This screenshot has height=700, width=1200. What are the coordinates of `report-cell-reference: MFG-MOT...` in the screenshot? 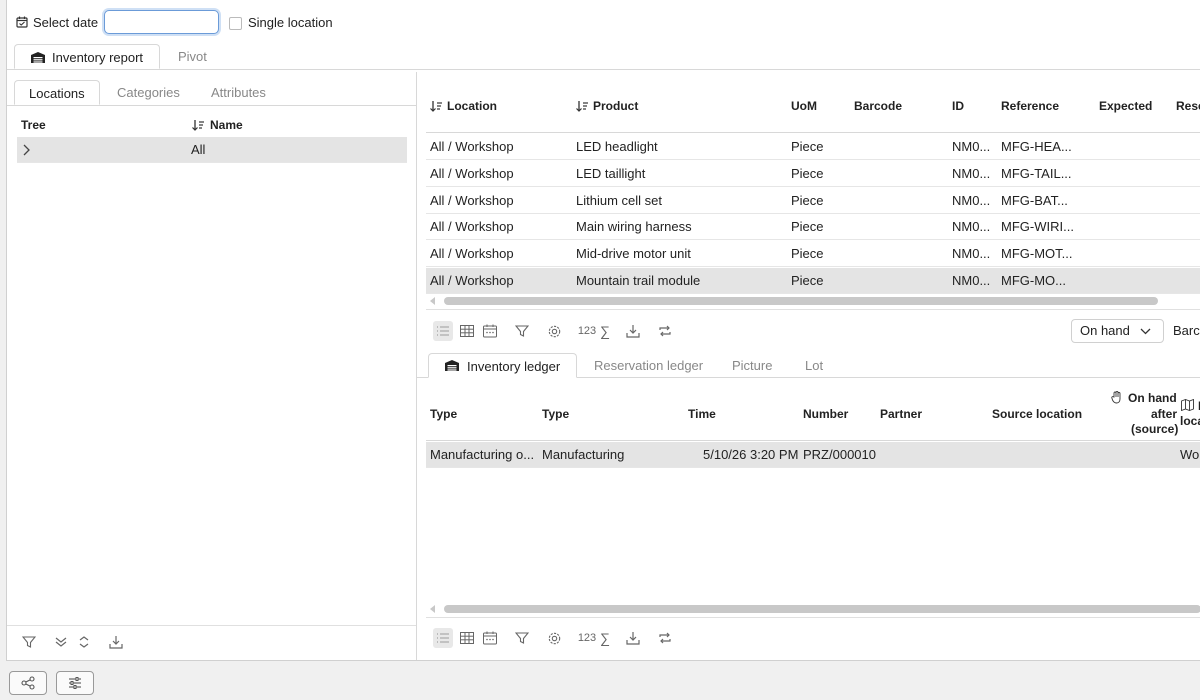 It's located at (1037, 254).